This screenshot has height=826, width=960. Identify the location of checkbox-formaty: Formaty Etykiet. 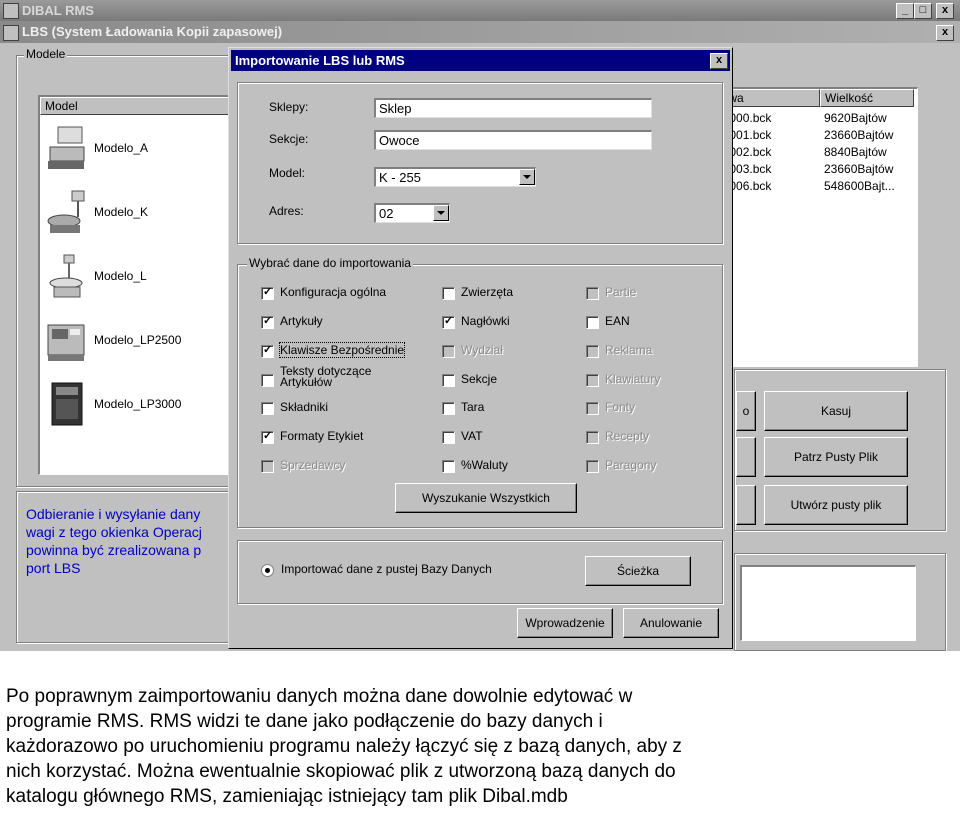
(346, 438).